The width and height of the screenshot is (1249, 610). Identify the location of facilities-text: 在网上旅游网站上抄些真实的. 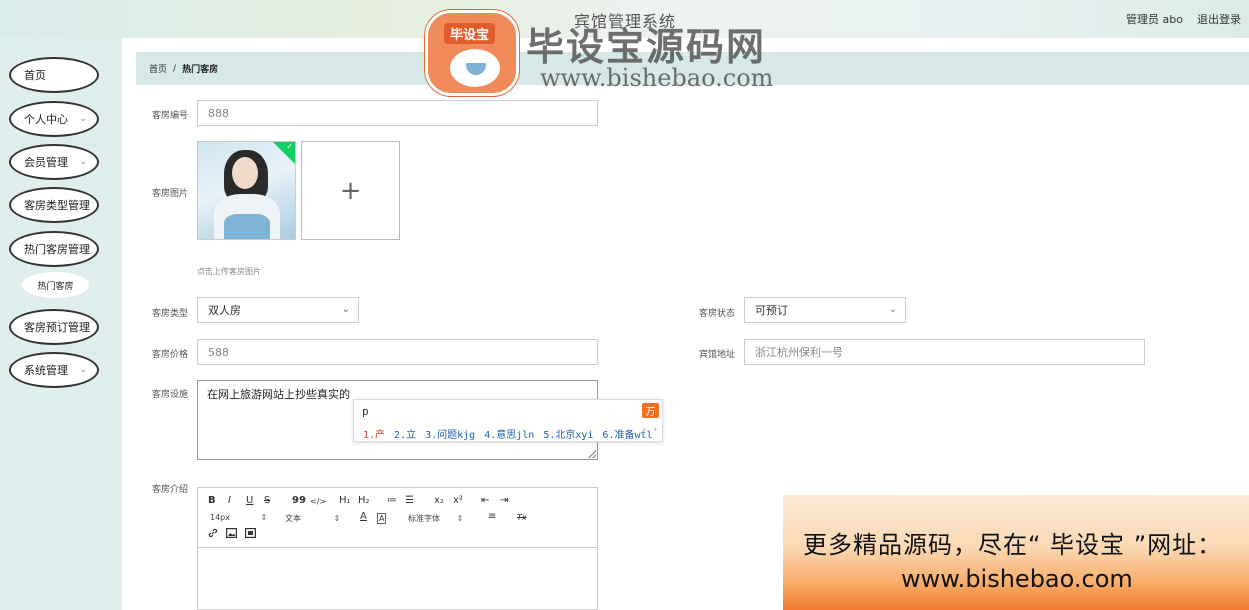
(278, 394).